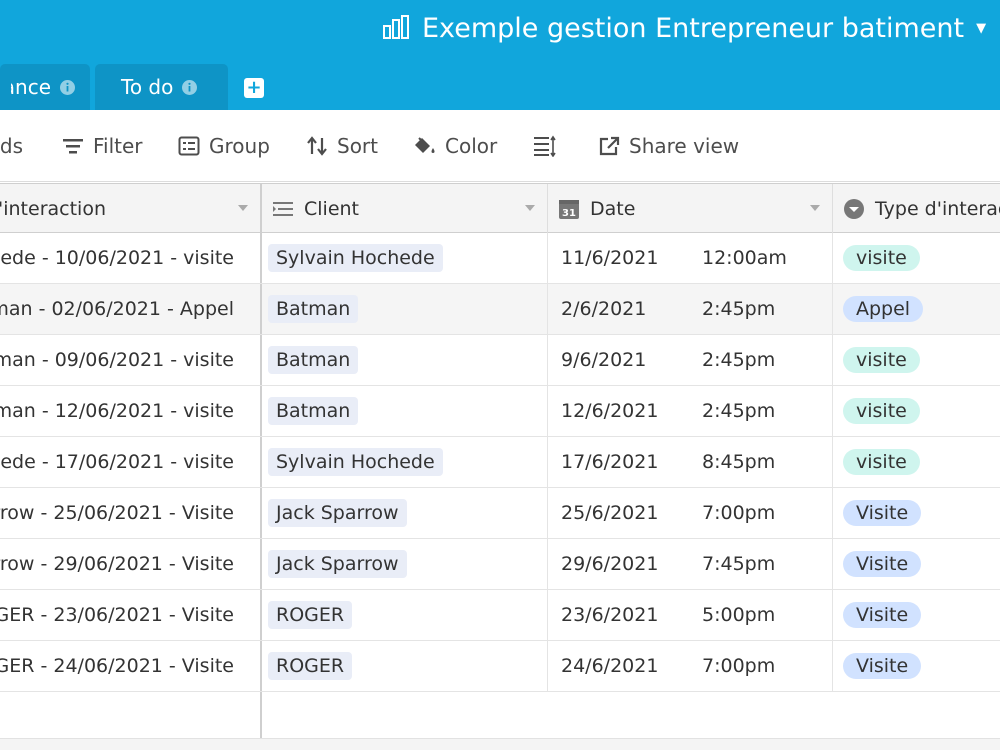 The height and width of the screenshot is (750, 1000). I want to click on date-cell: 29/6/2021 7:45pm, so click(690, 564).